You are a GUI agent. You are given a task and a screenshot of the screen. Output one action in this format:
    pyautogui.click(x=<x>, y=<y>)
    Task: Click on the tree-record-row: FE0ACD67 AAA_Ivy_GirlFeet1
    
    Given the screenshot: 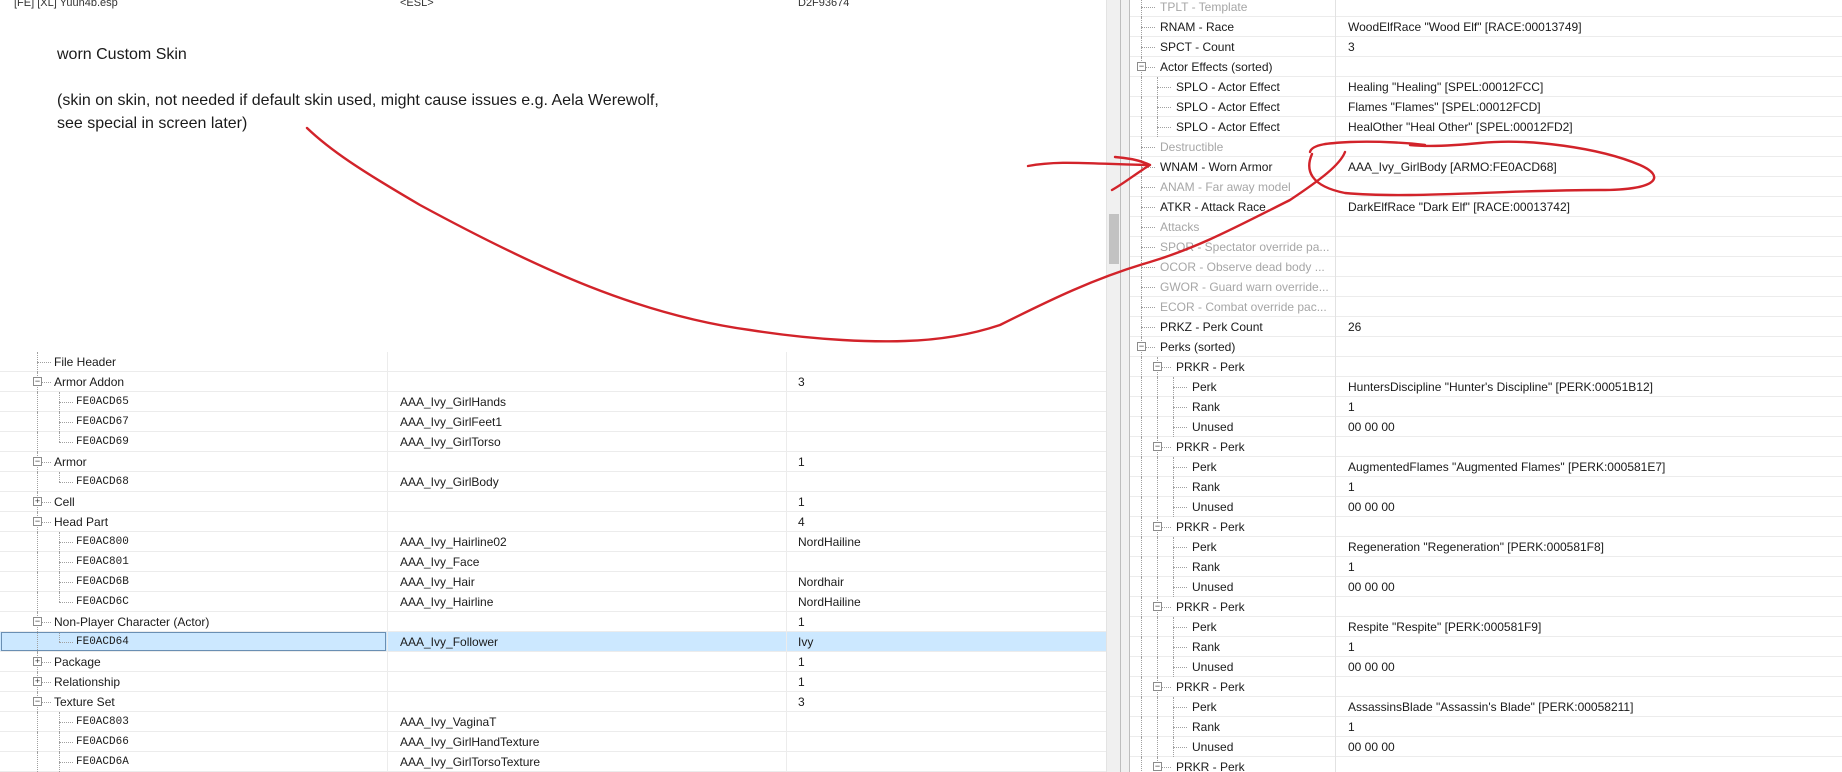 What is the action you would take?
    pyautogui.click(x=553, y=422)
    